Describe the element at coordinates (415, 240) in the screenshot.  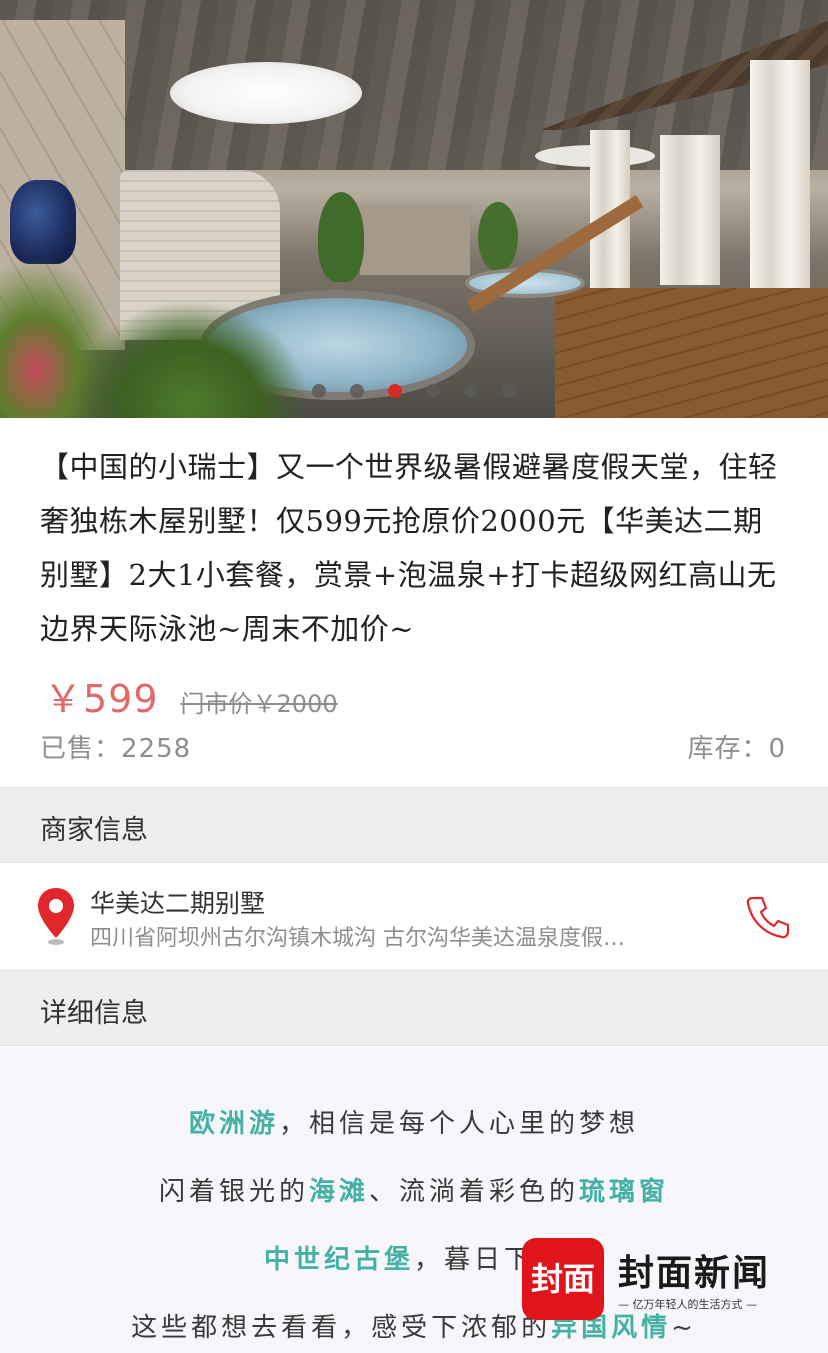
I see `back-wall` at that location.